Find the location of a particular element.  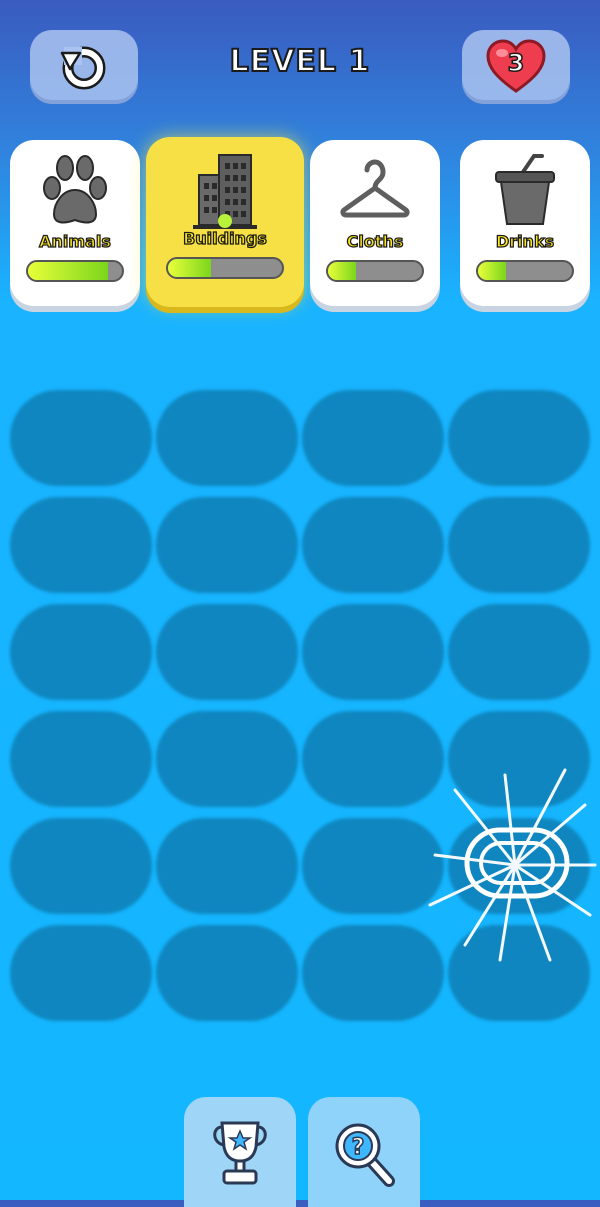

category-animals: Animals is located at coordinates (75, 223).